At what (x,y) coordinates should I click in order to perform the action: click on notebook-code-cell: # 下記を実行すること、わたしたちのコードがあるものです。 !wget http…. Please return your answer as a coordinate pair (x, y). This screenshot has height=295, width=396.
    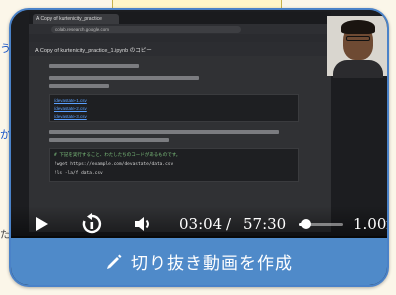
    Looking at the image, I should click on (174, 165).